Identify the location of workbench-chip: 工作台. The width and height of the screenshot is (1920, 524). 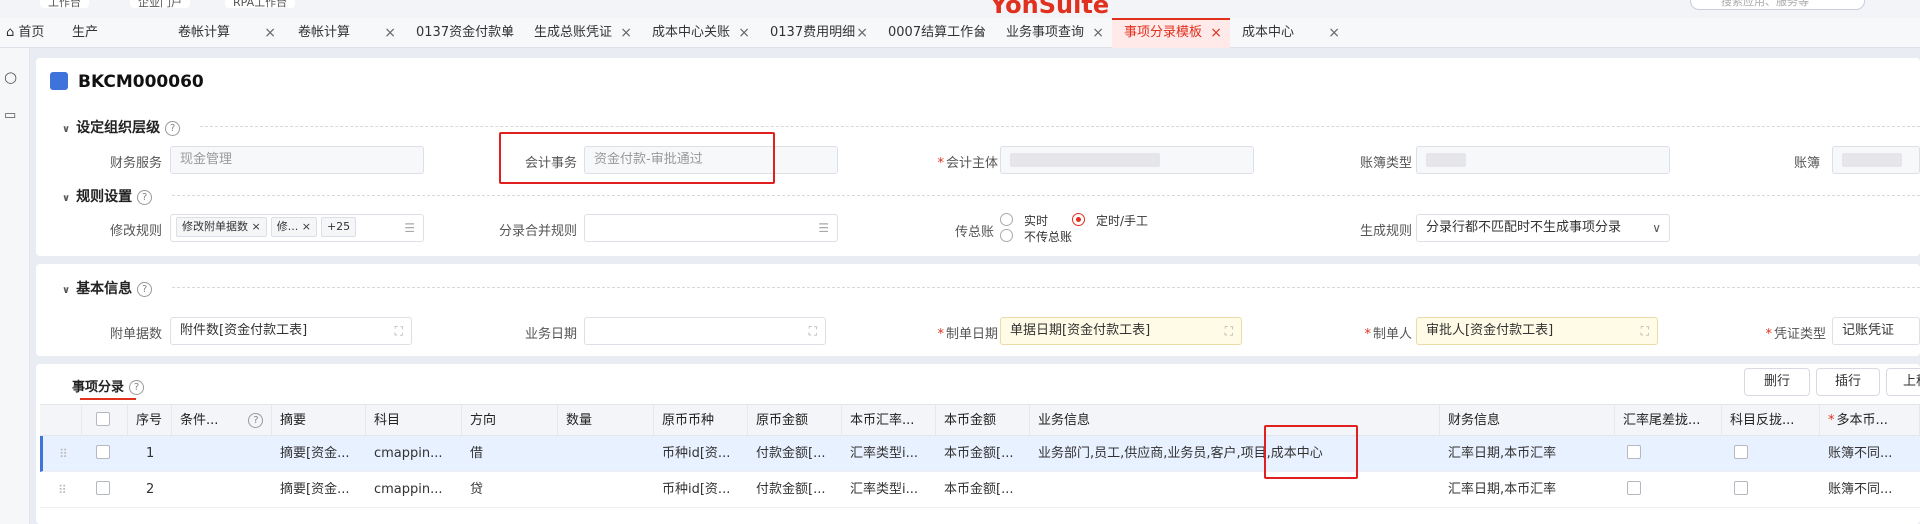
(64, 4).